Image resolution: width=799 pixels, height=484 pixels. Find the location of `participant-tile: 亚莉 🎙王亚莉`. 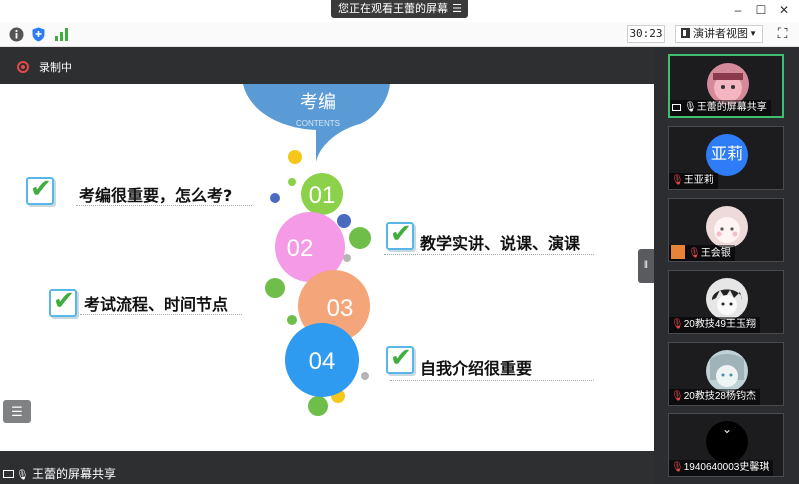

participant-tile: 亚莉 🎙王亚莉 is located at coordinates (726, 158).